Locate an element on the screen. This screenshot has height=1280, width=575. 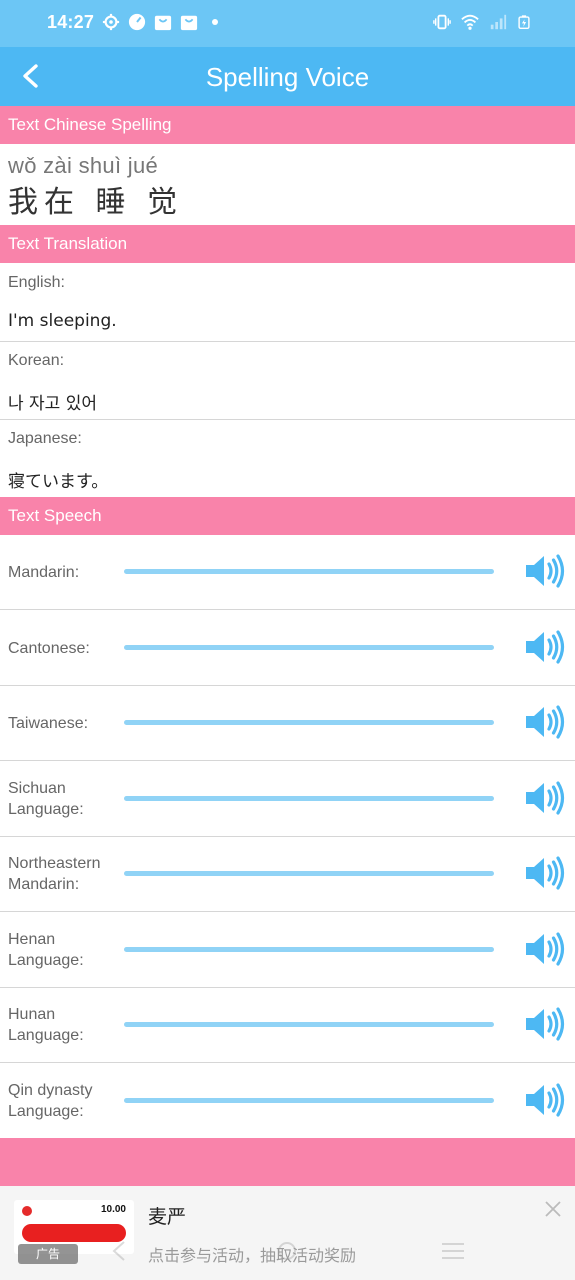
ad-label: 广告 is located at coordinates (48, 1254).